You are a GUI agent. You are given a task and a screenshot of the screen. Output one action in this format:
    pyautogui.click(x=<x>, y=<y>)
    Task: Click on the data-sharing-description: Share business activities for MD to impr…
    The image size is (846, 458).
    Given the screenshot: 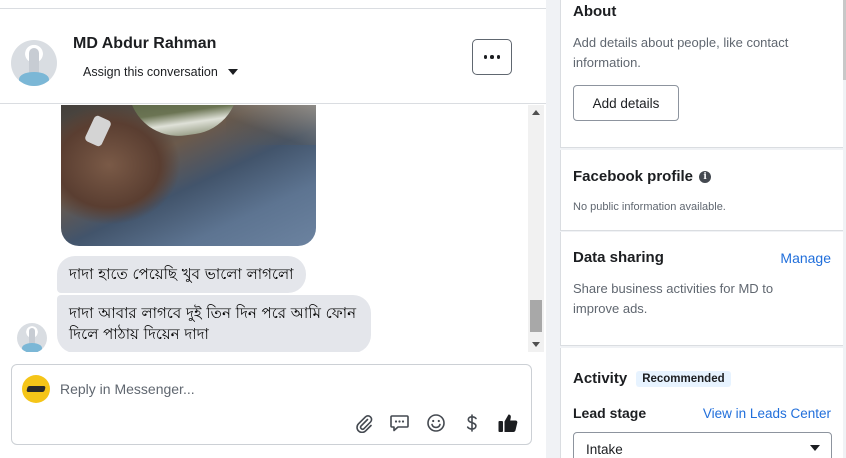 What is the action you would take?
    pyautogui.click(x=673, y=298)
    